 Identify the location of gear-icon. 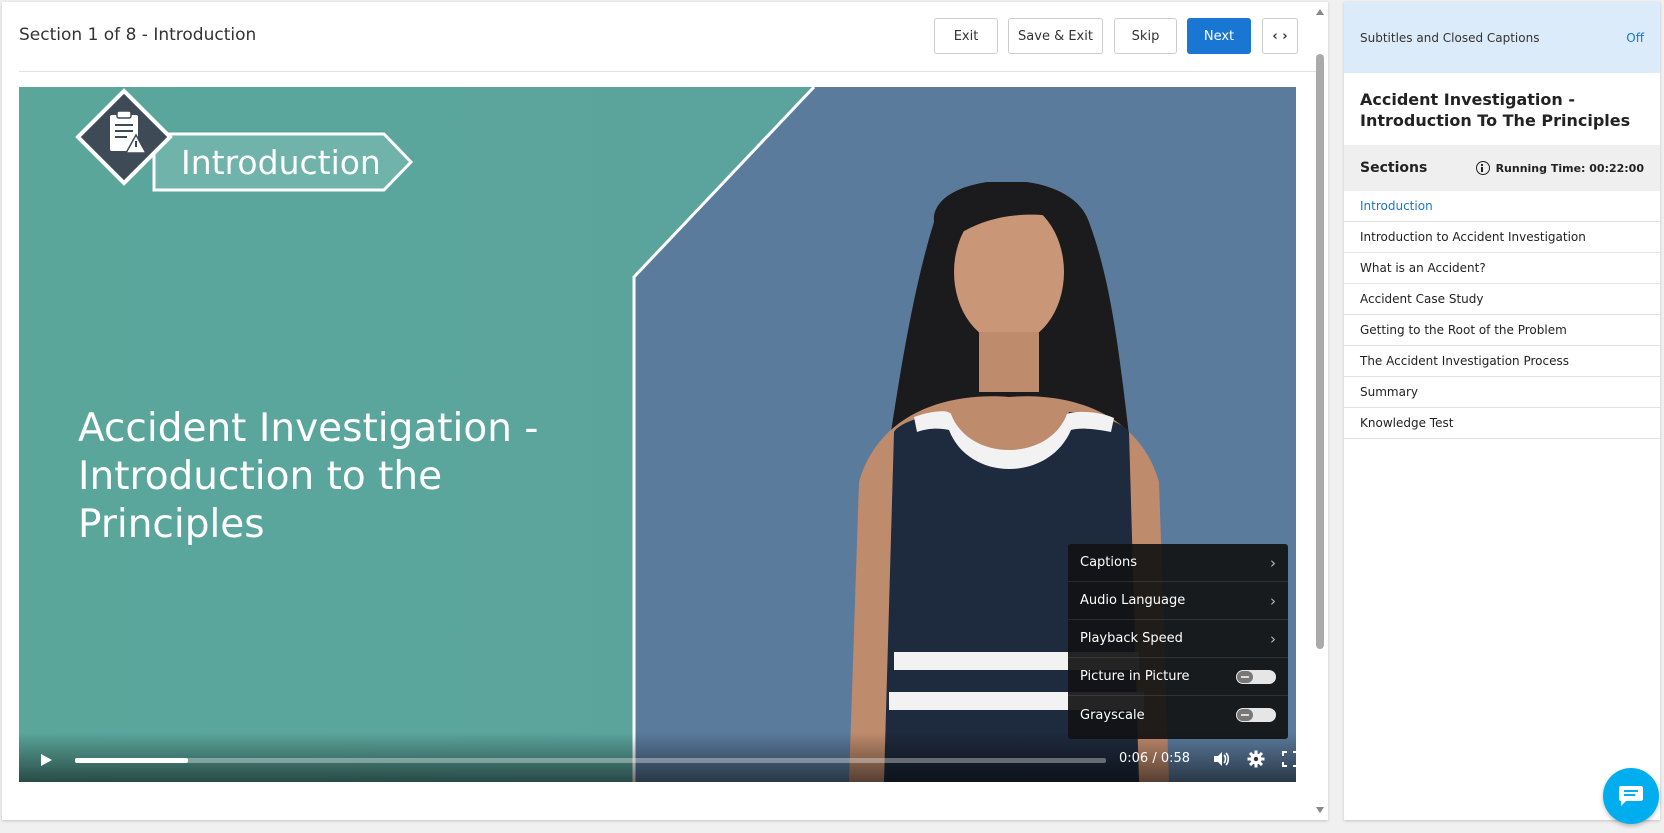
(1256, 759).